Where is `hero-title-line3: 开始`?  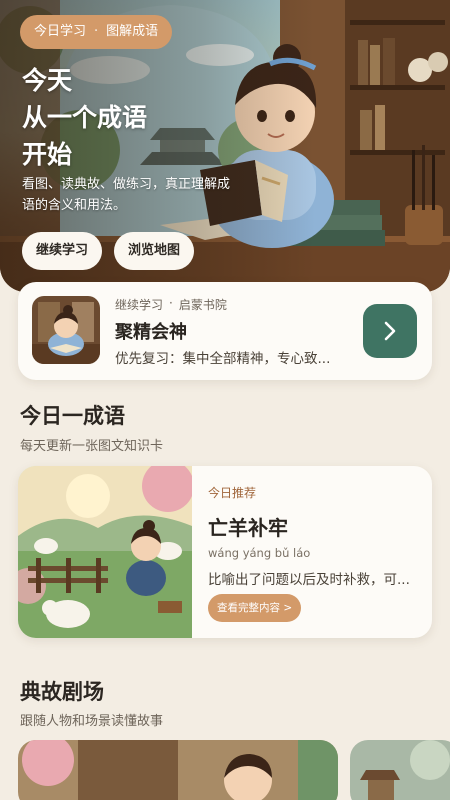
hero-title-line3: 开始 is located at coordinates (47, 154).